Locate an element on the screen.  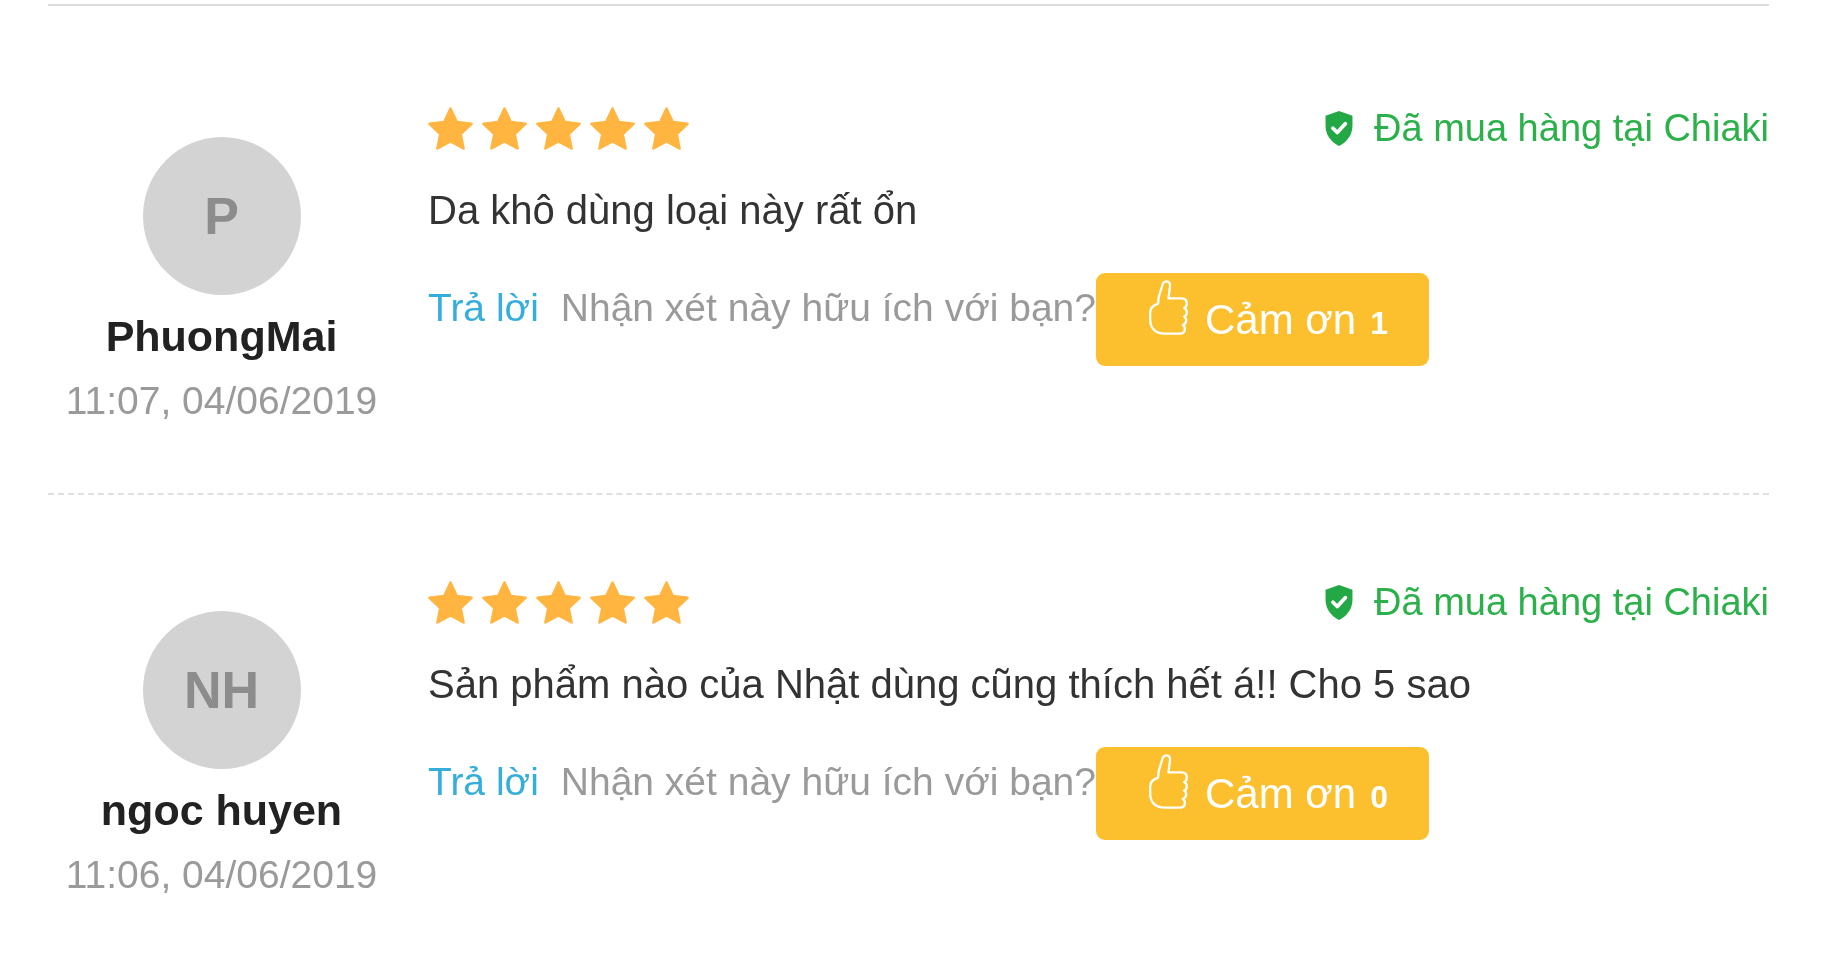
reviewer-name: ngoc huyen is located at coordinates (221, 810).